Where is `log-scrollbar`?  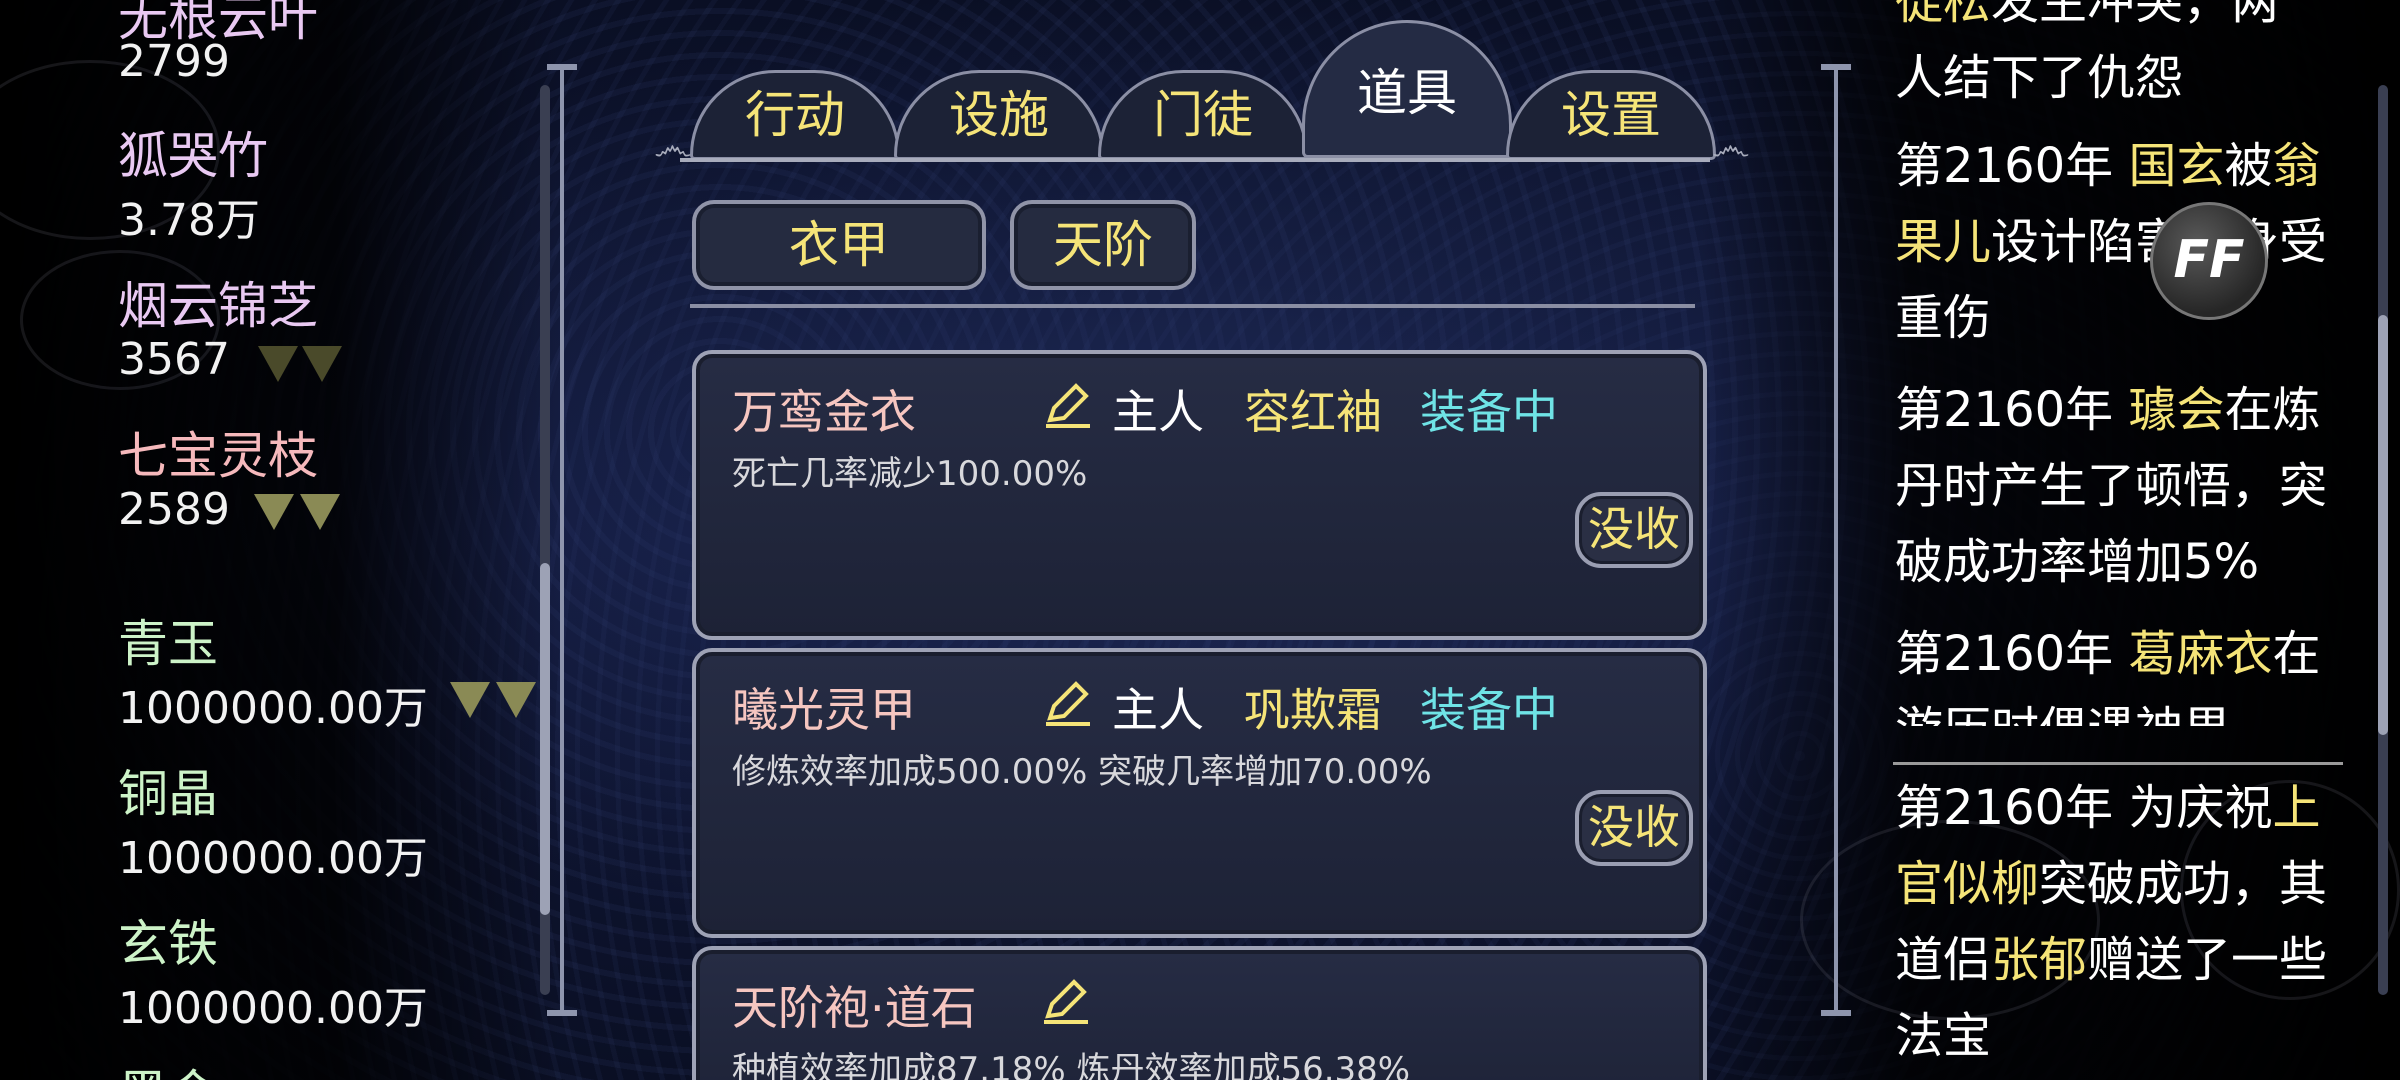
log-scrollbar is located at coordinates (2383, 540).